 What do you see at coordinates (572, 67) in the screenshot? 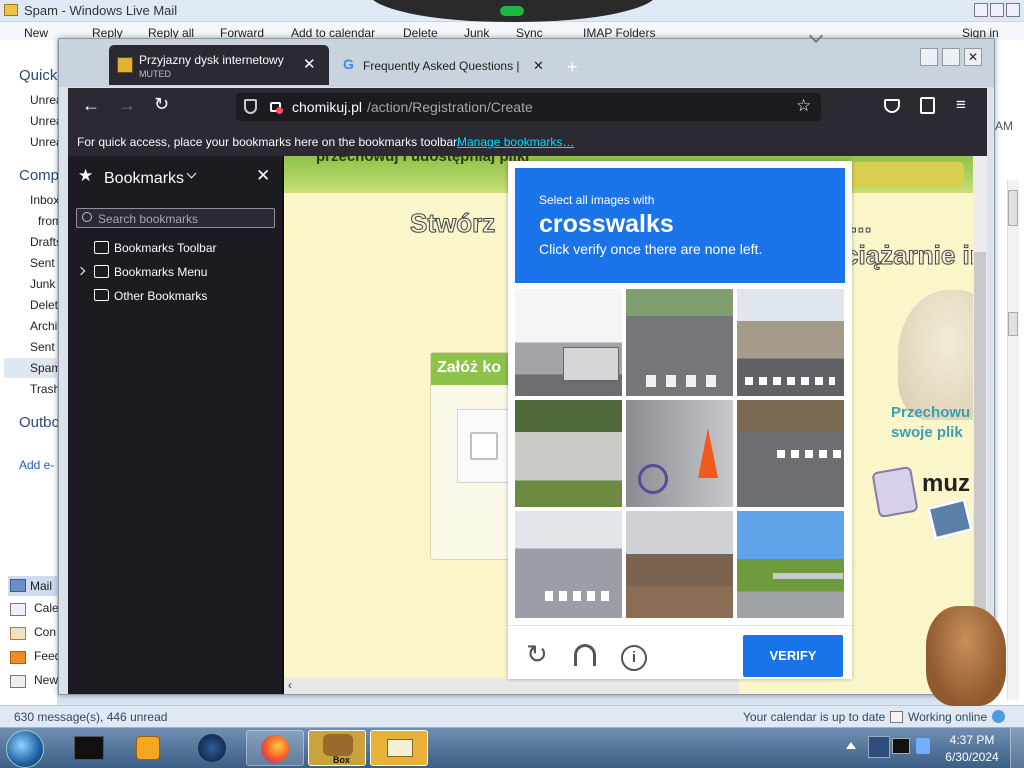
I see `new-tab-button: +` at bounding box center [572, 67].